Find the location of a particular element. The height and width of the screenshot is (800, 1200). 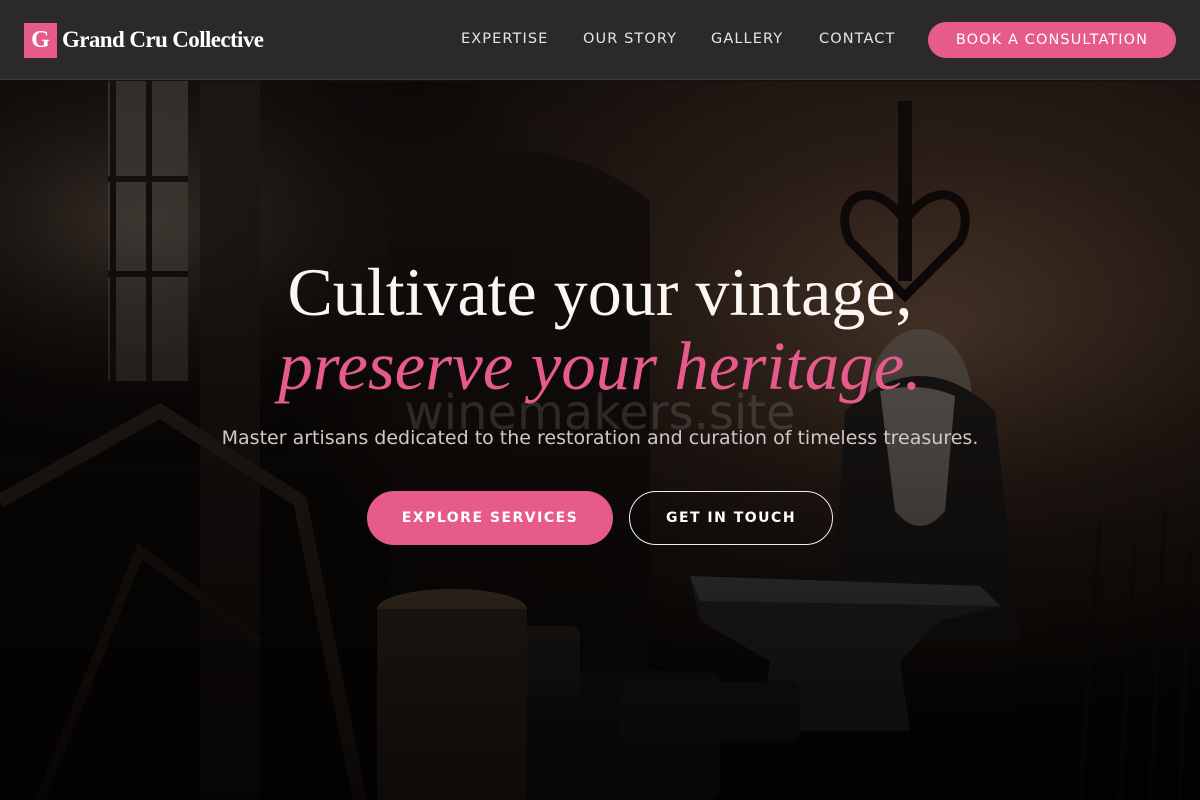

brand: G Grand Cru Collective is located at coordinates (144, 40).